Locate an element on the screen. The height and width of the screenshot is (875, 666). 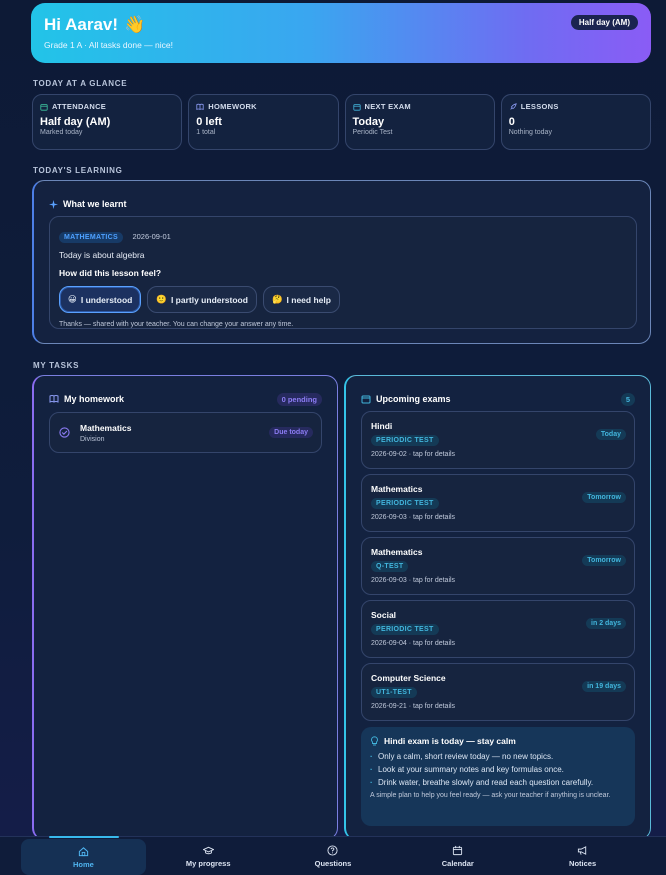
attendance-status-badge: Half day (AM) is located at coordinates (604, 22).